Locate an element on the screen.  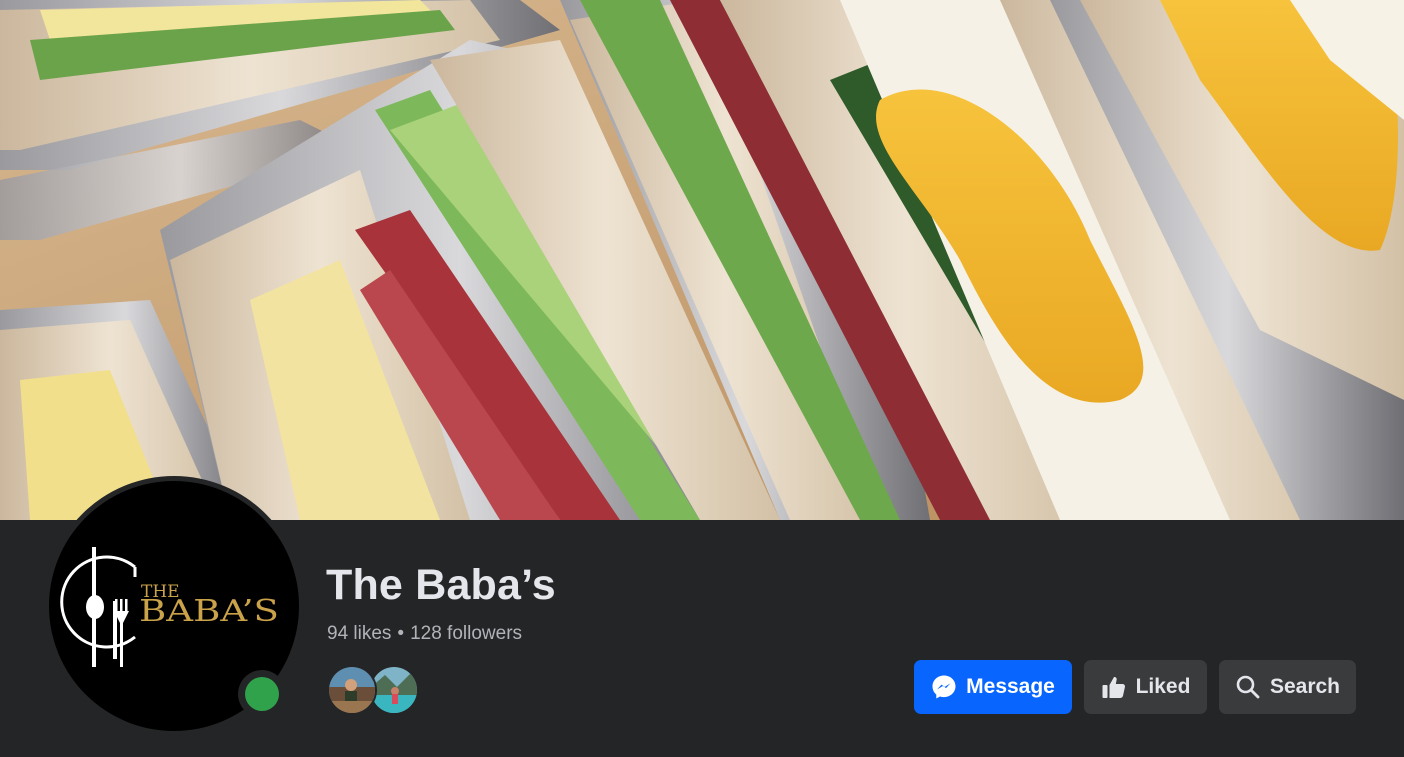
message-button: Message is located at coordinates (993, 687).